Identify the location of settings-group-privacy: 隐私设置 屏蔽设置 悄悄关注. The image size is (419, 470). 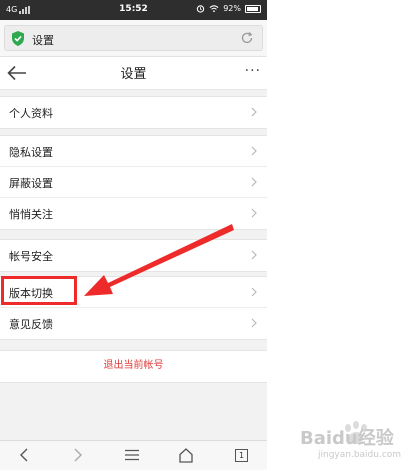
(133, 182).